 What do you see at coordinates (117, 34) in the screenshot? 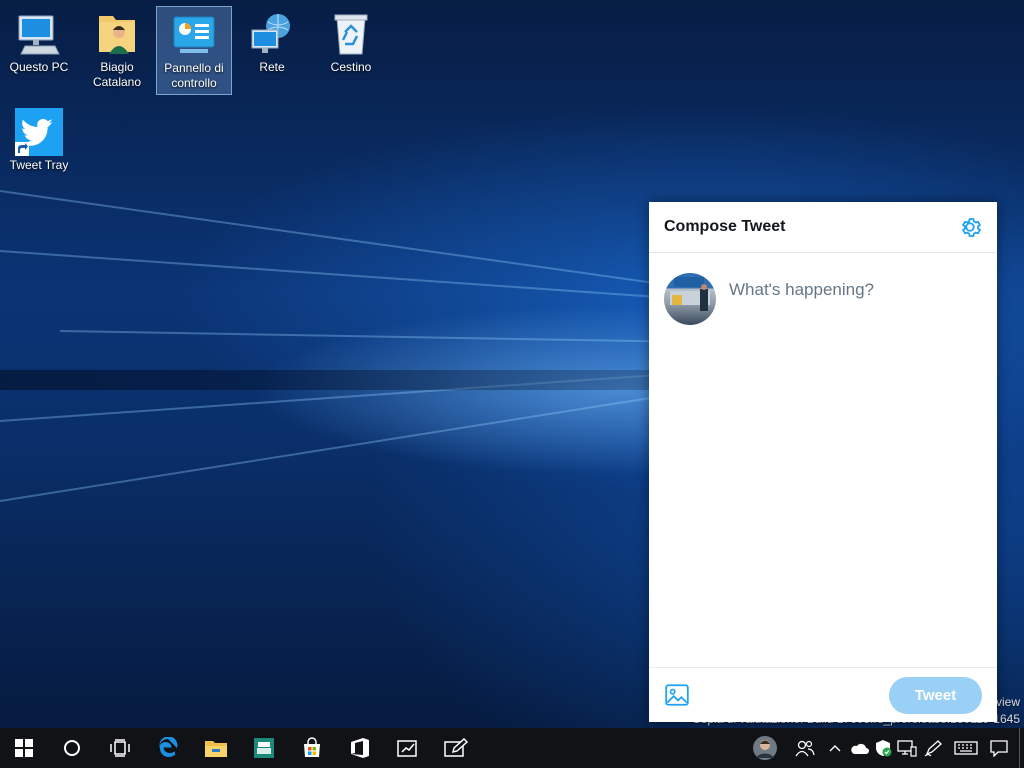
I see `user-folder-icon` at bounding box center [117, 34].